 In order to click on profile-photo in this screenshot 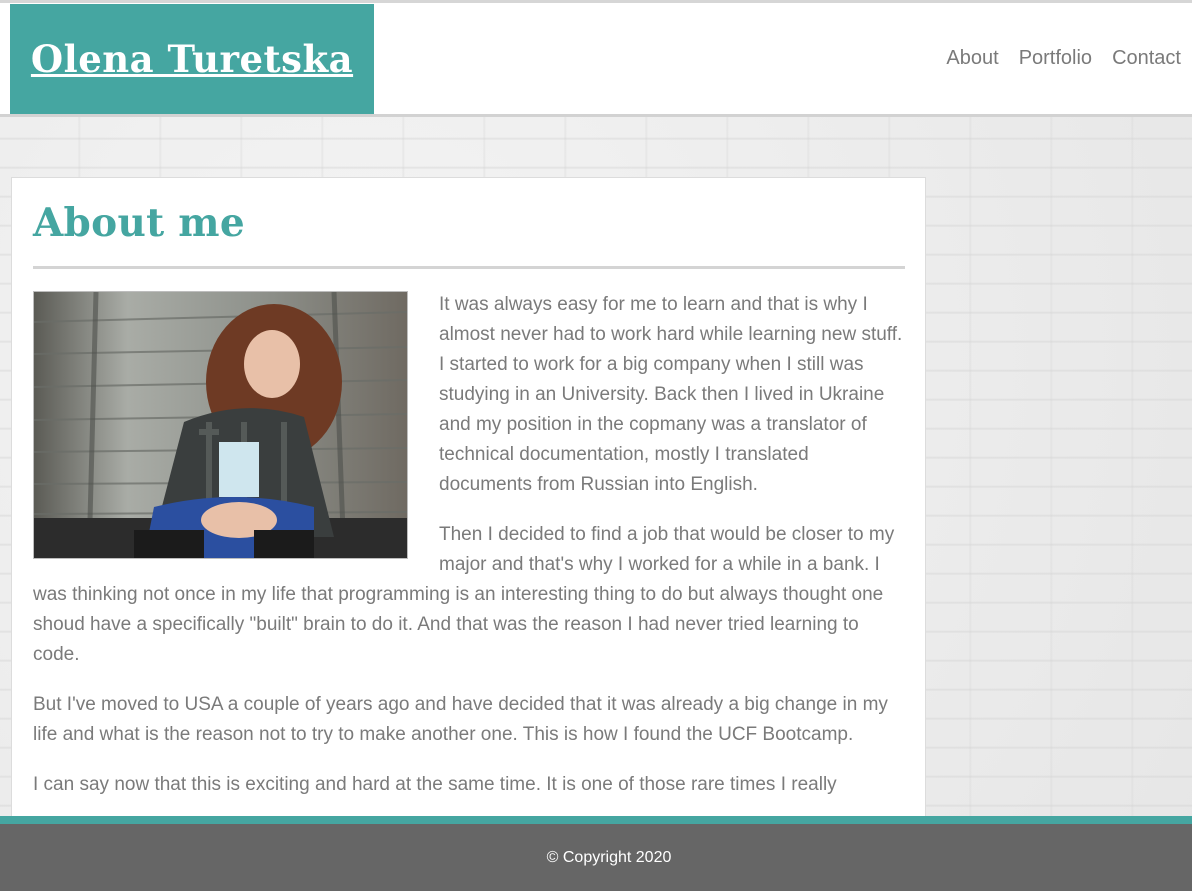, I will do `click(220, 425)`.